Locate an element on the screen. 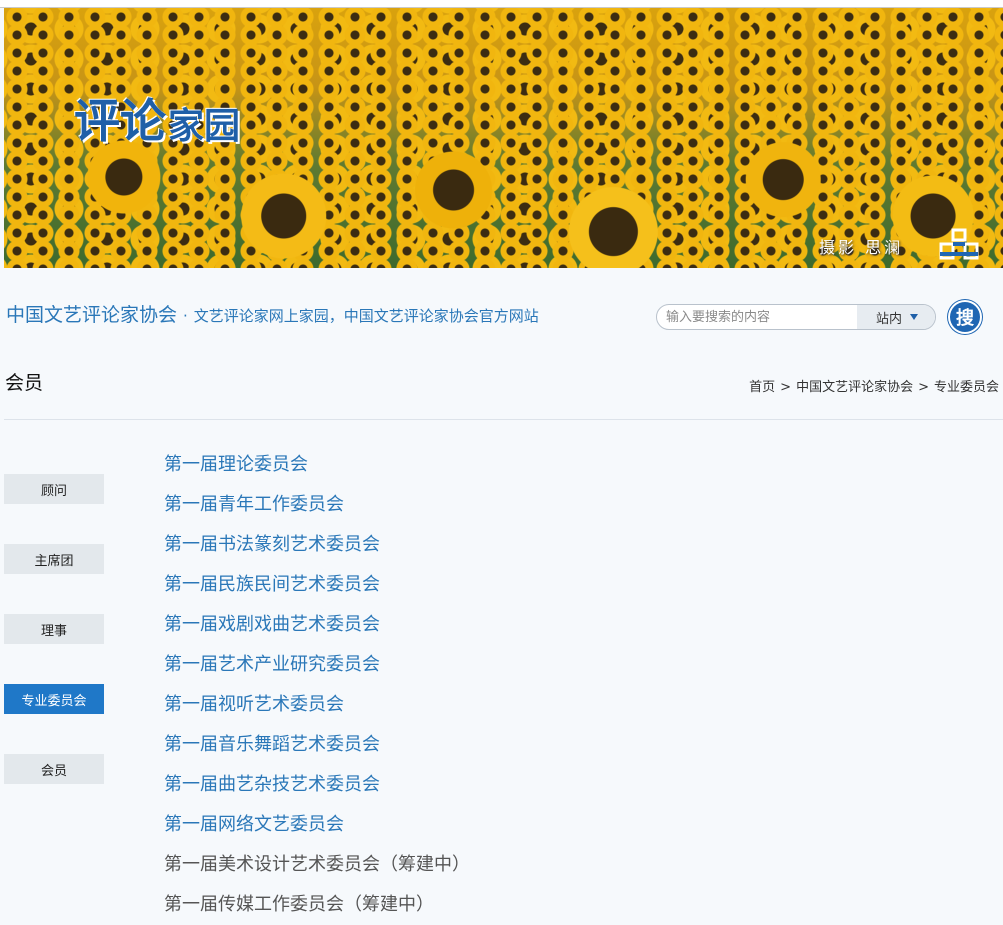 The image size is (1003, 925). breadcrumb-association: 中国文艺评论家协会 is located at coordinates (854, 387).